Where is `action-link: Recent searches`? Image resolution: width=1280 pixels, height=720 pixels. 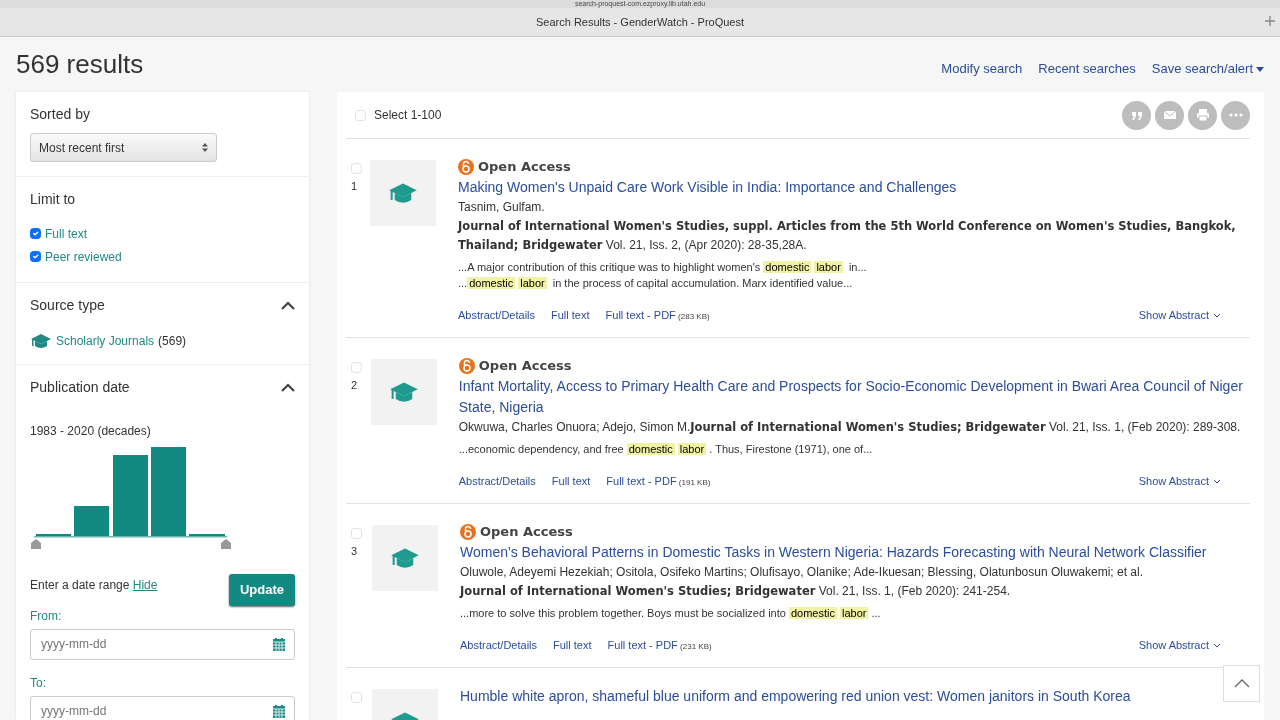 action-link: Recent searches is located at coordinates (1087, 68).